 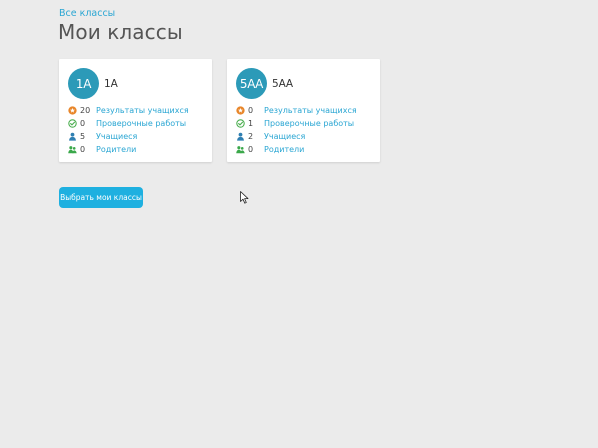 I want to click on class-card-header: 5АА 5АА, so click(x=264, y=83).